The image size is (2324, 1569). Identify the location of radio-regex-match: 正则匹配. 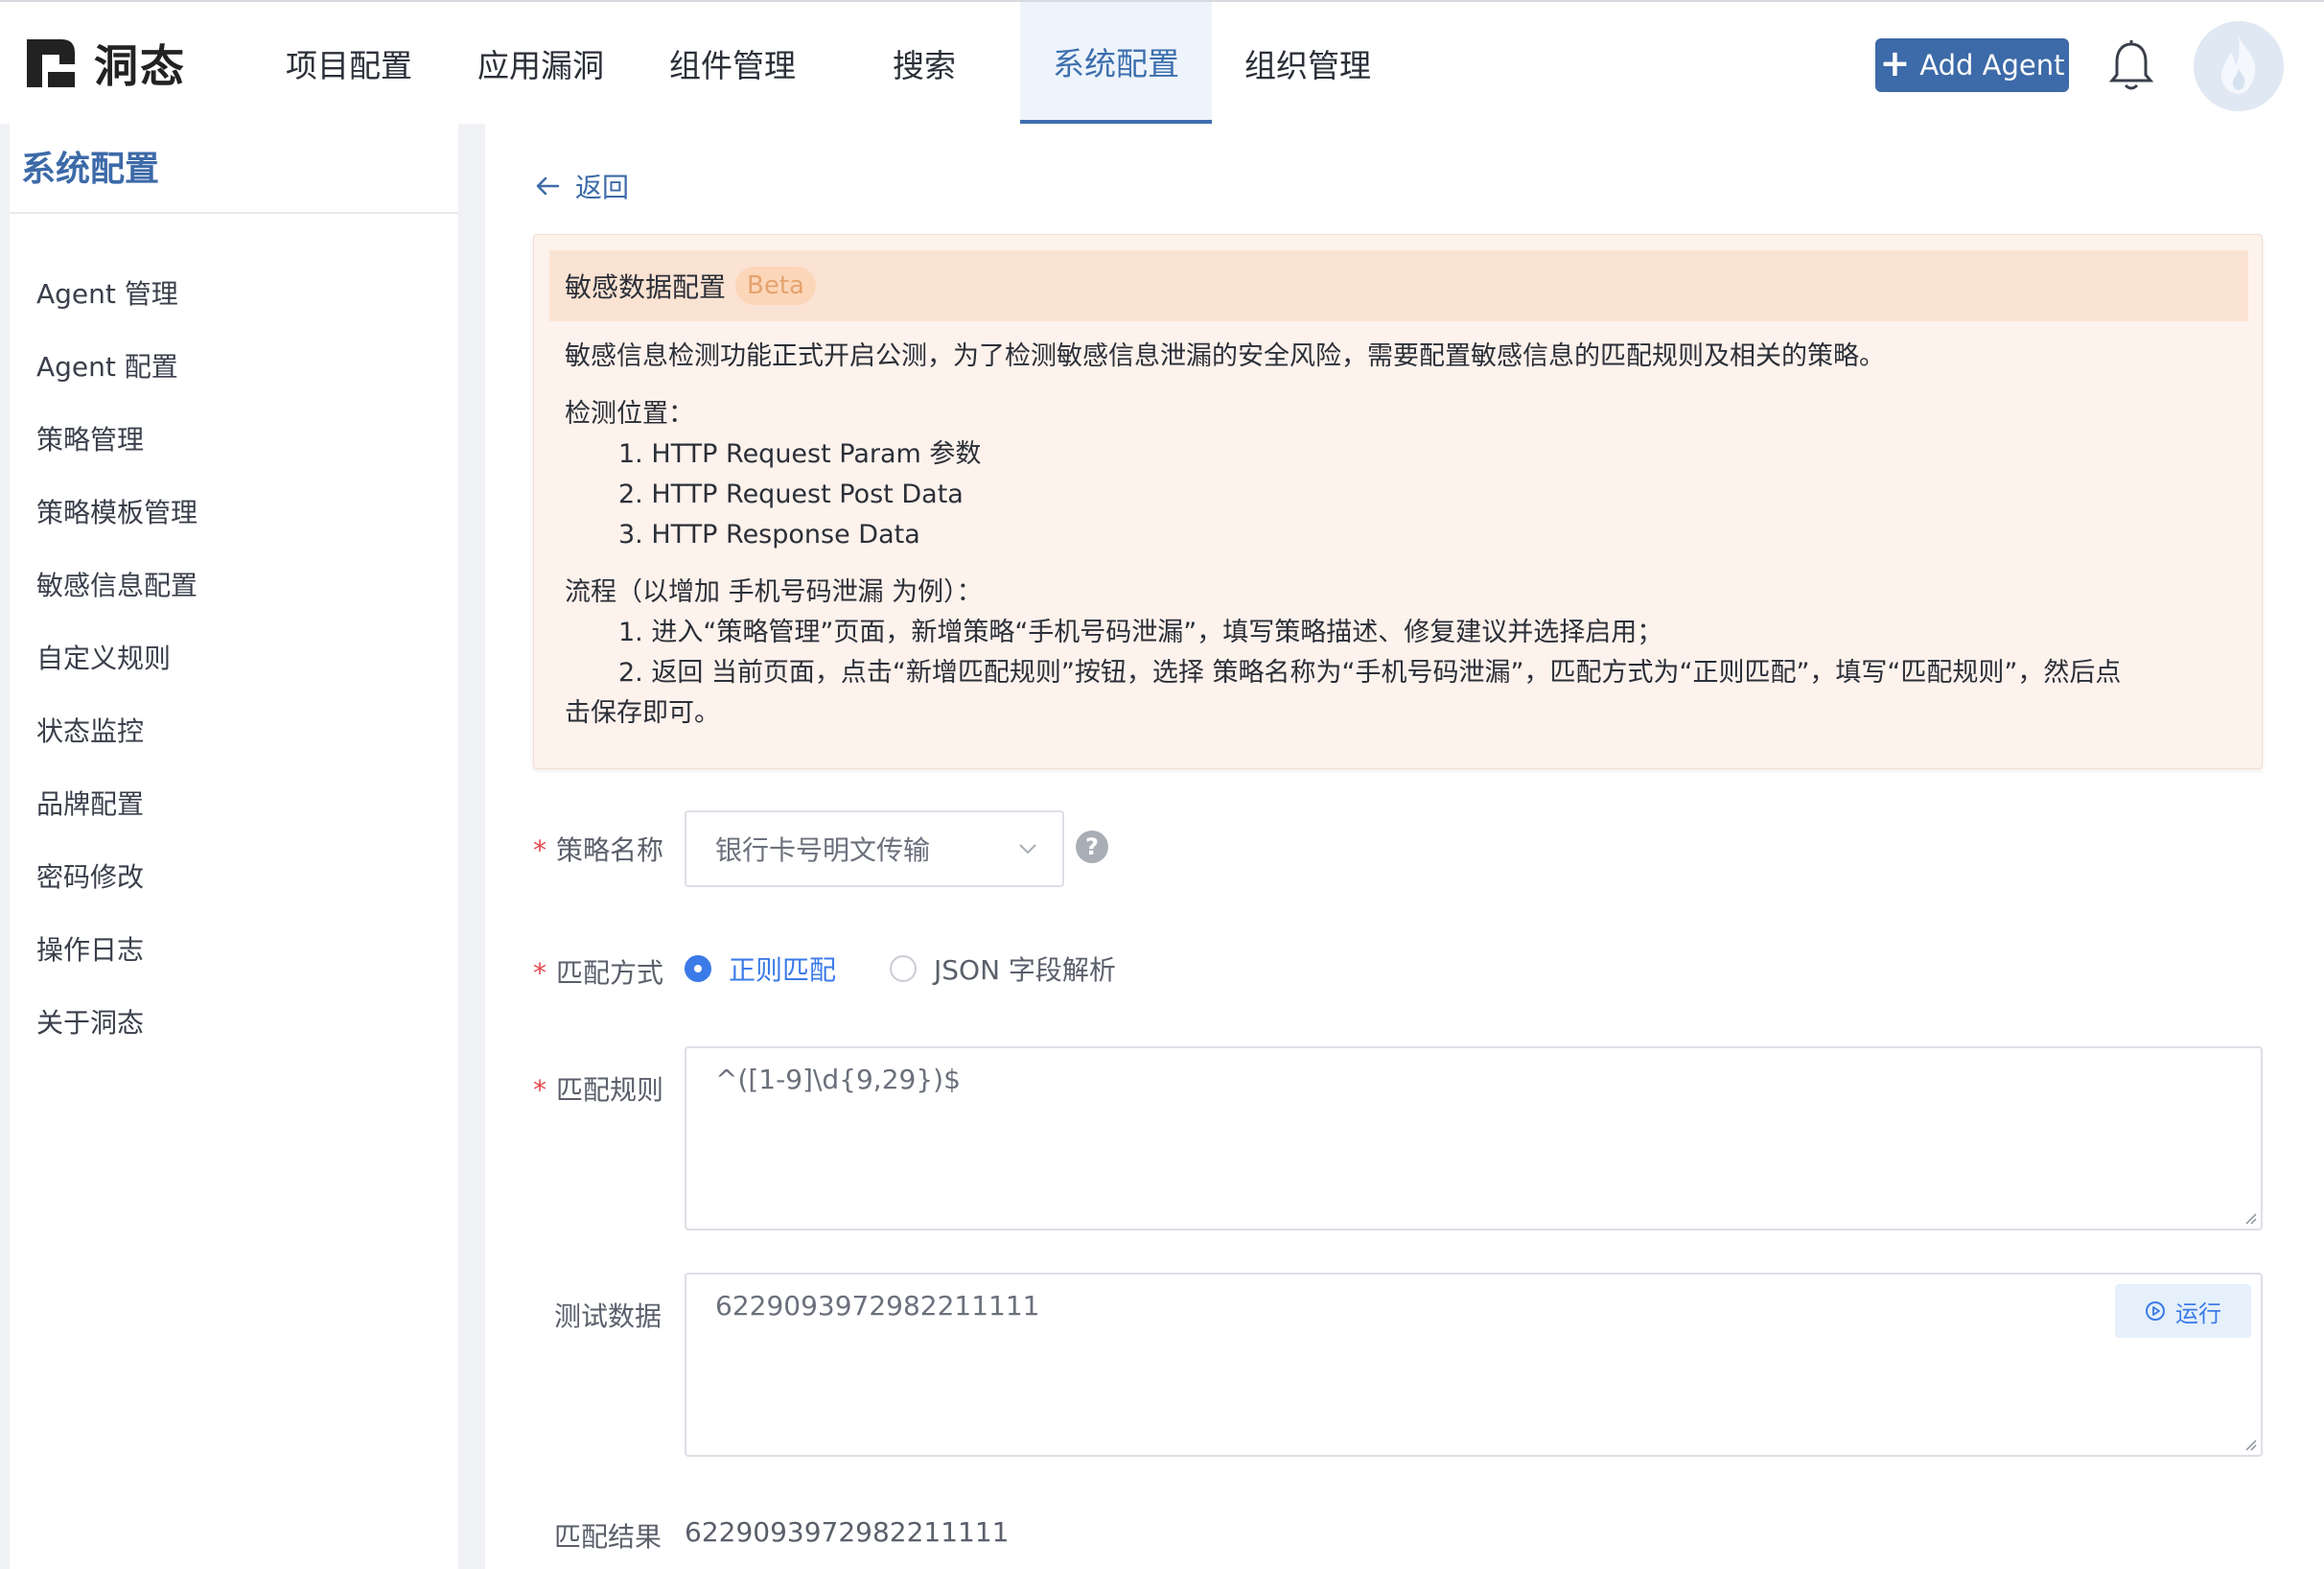
(760, 969).